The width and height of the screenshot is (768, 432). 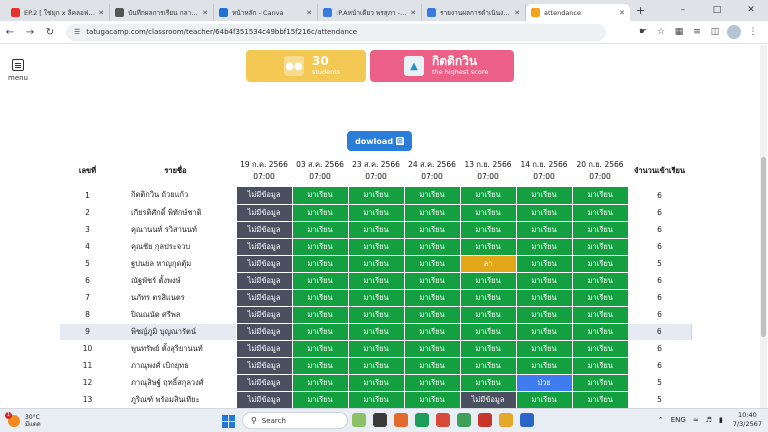 What do you see at coordinates (763, 247) in the screenshot?
I see `scrollbar-thumb` at bounding box center [763, 247].